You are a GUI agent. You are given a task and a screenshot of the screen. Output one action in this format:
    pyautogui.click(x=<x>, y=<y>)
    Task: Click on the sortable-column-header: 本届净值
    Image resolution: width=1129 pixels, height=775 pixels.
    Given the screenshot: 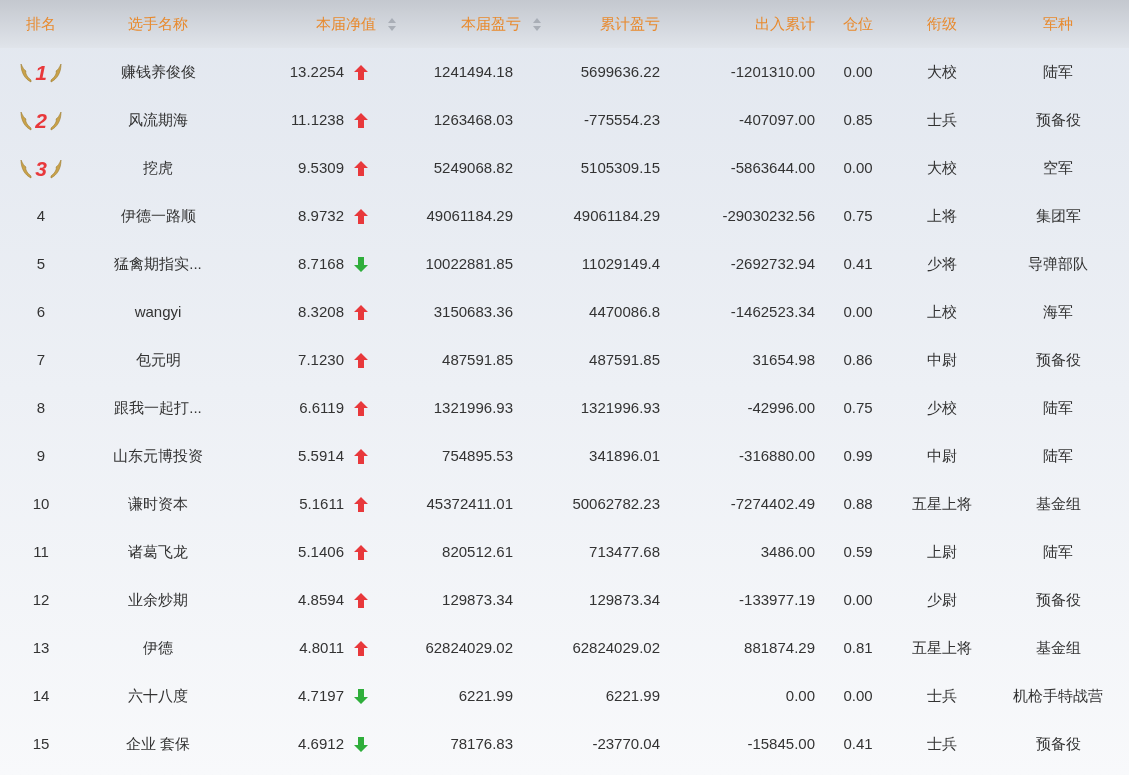 What is the action you would take?
    pyautogui.click(x=356, y=24)
    